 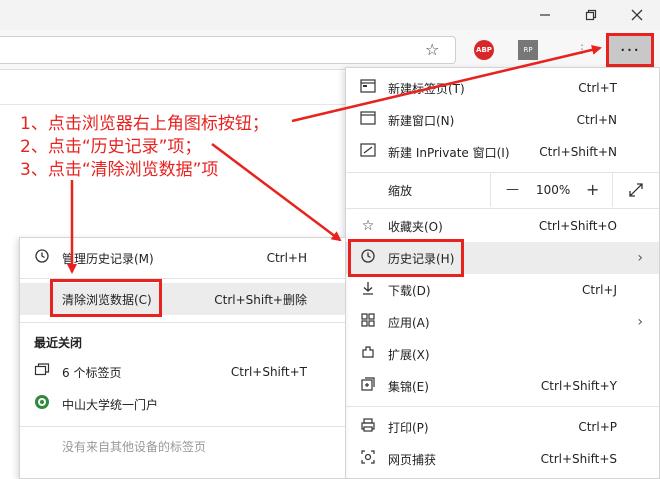 What do you see at coordinates (637, 15) in the screenshot?
I see `close-icon` at bounding box center [637, 15].